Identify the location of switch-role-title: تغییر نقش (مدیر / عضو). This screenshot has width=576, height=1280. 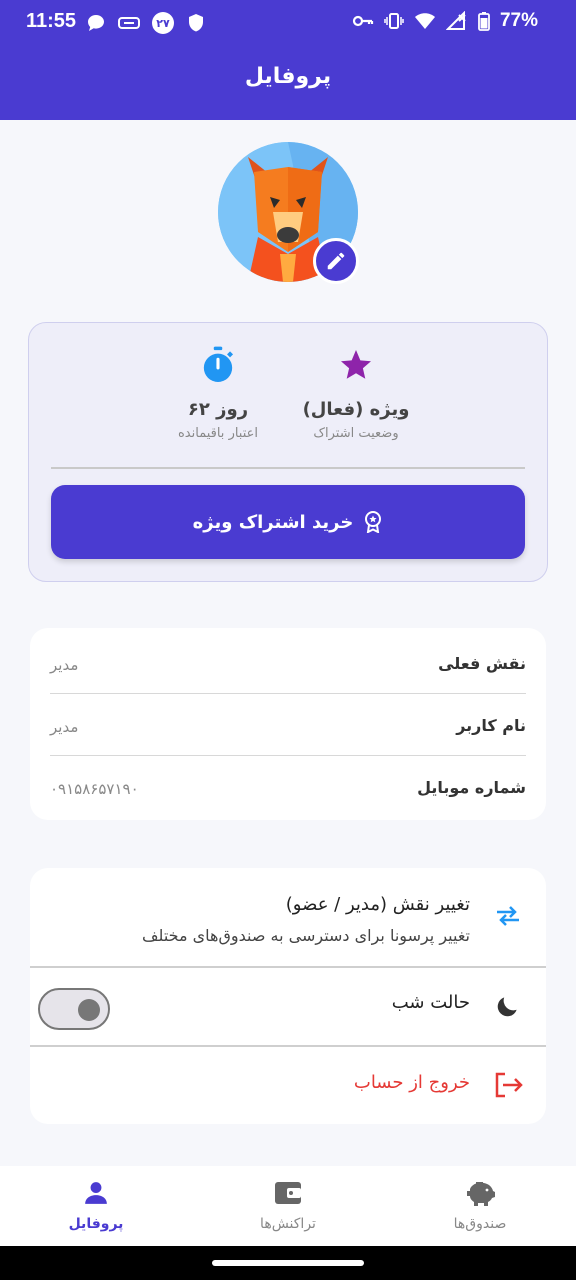
(377, 904).